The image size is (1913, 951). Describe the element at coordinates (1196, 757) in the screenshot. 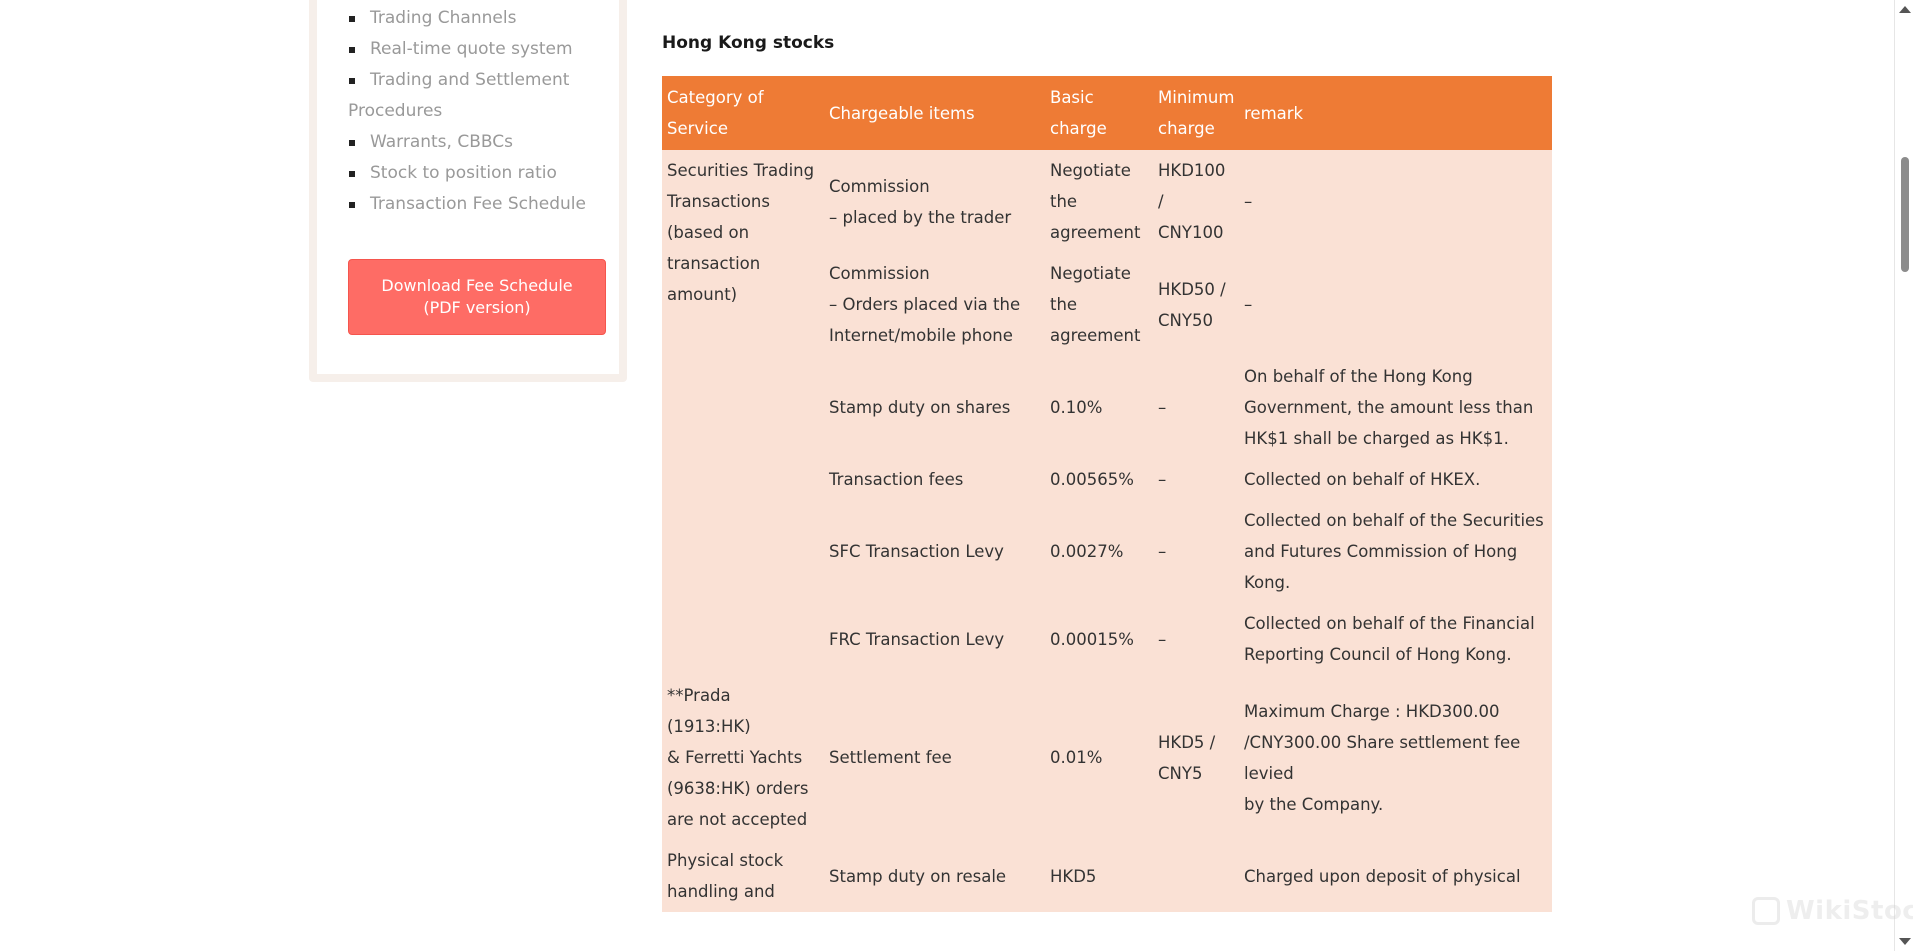

I see `minimum-charge-cell: HKD5 /CNY5` at that location.